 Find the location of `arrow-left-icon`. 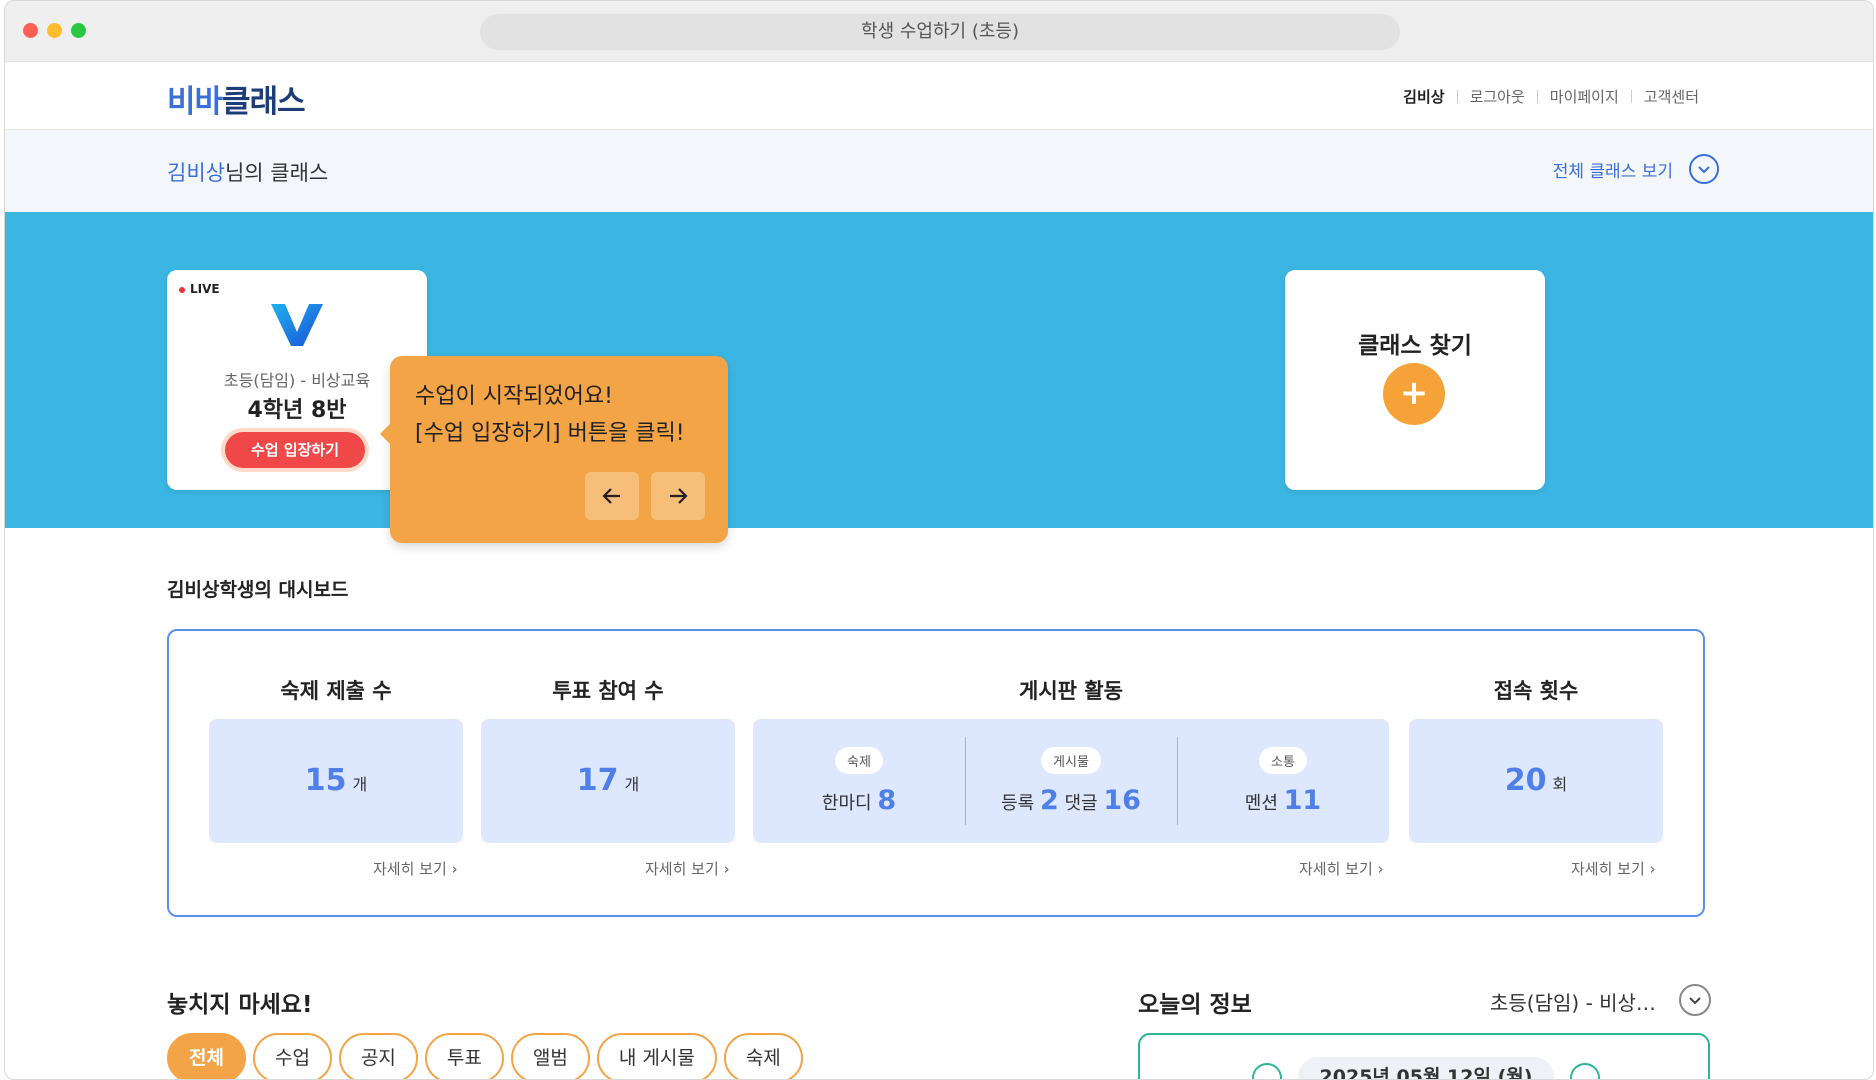

arrow-left-icon is located at coordinates (611, 496).